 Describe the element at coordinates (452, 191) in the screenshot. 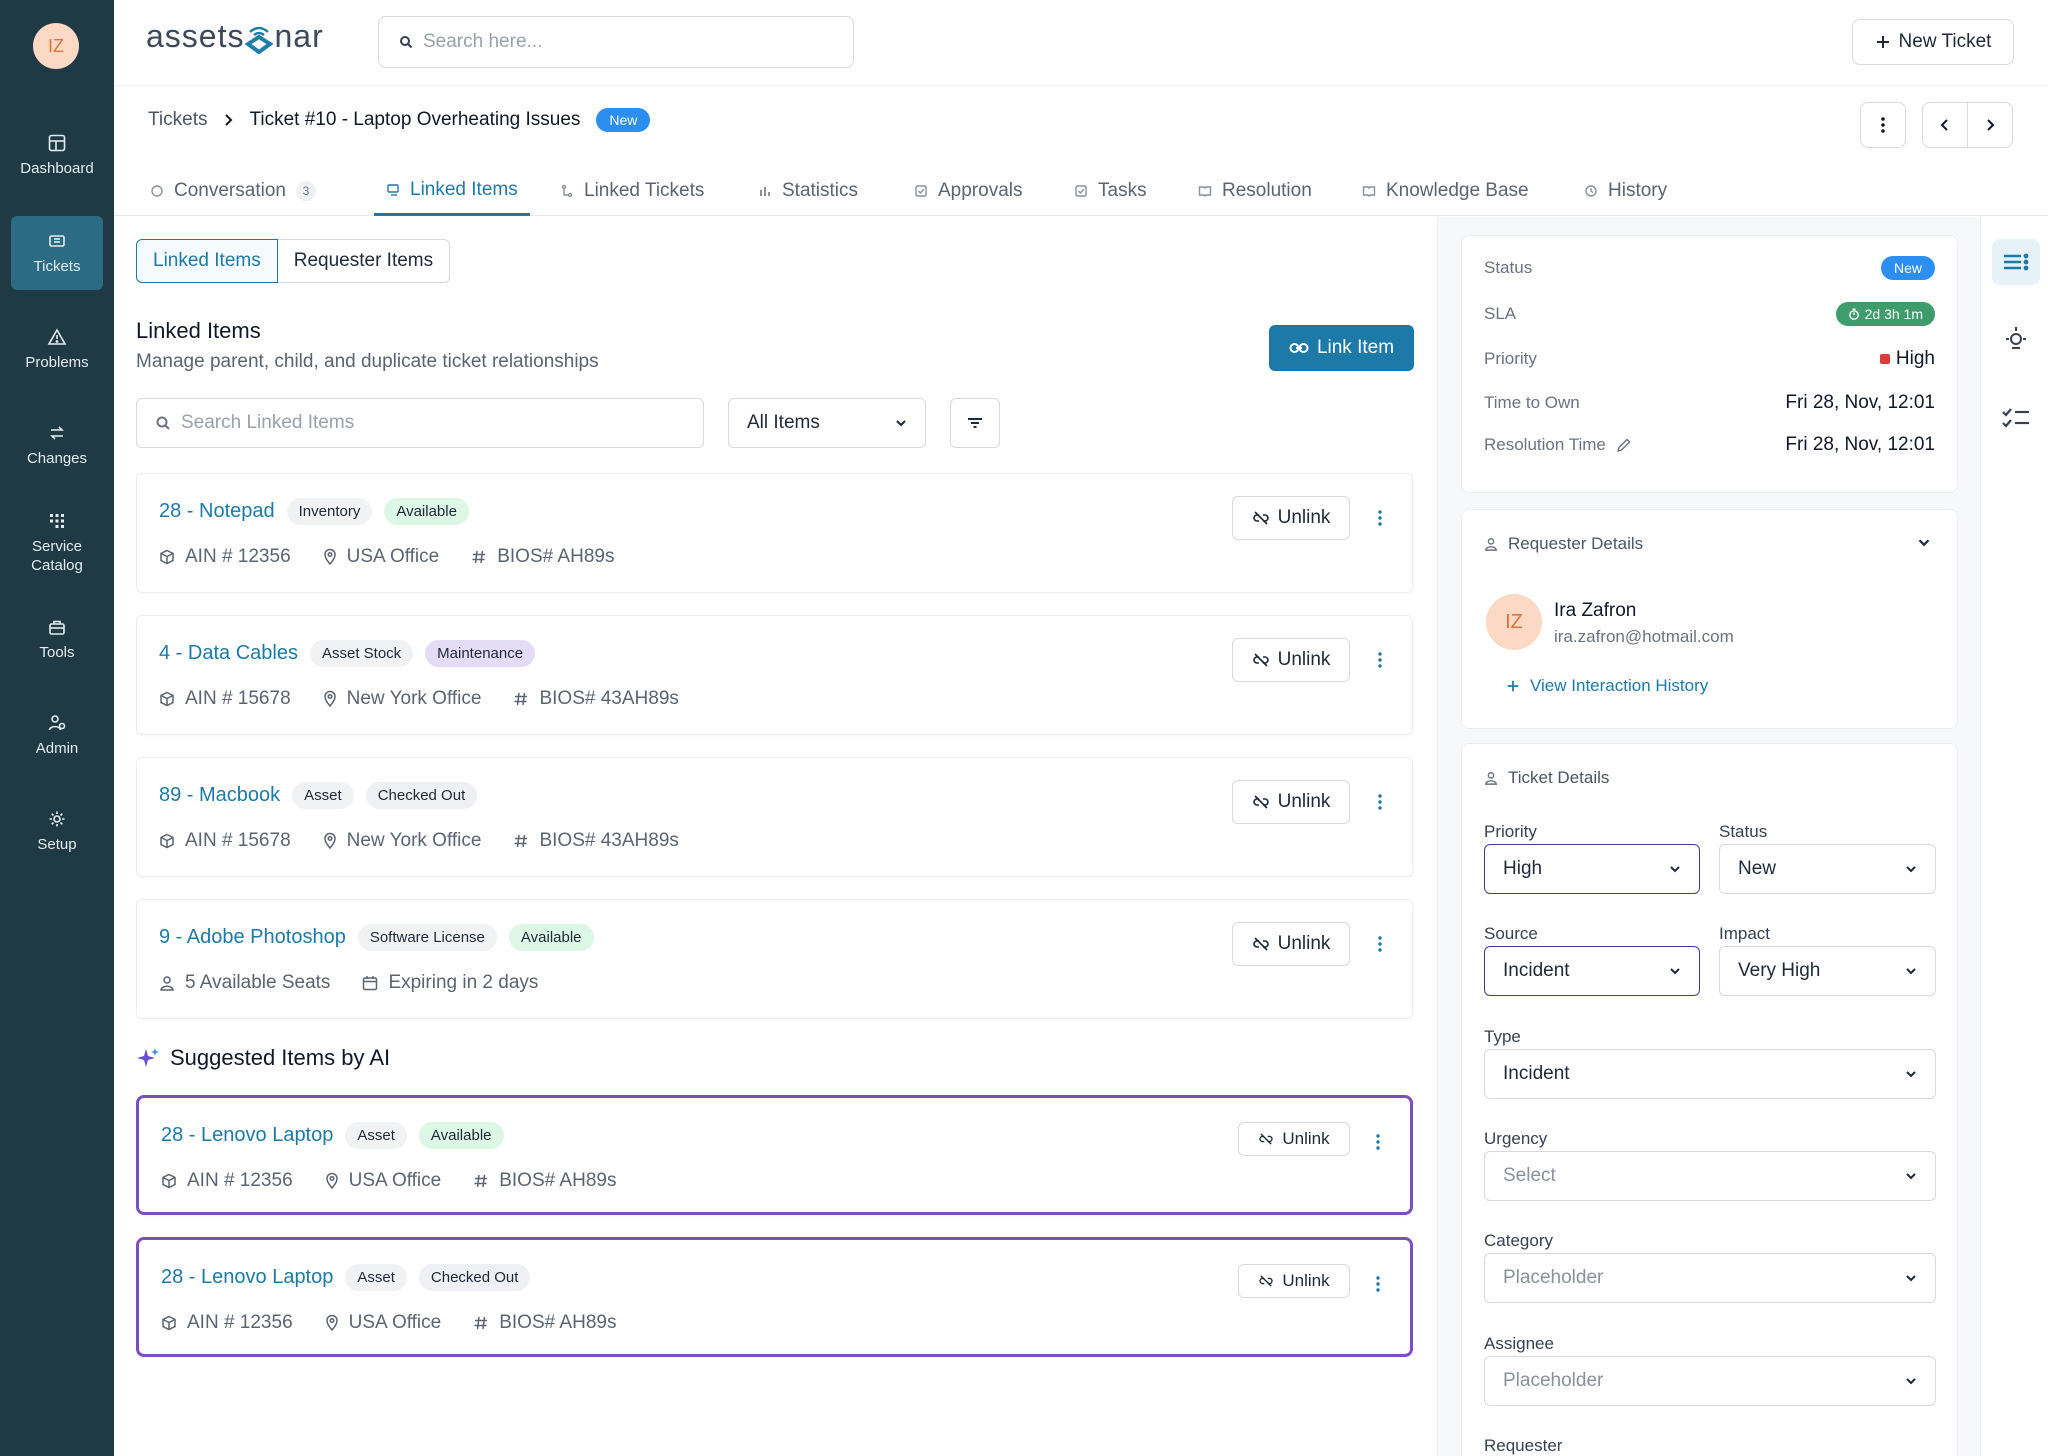

I see `tab-linked-items: Linked Items` at that location.